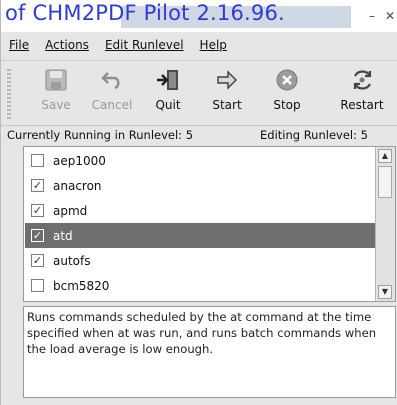 The width and height of the screenshot is (397, 405). What do you see at coordinates (112, 105) in the screenshot?
I see `cancel-label: Cancel` at bounding box center [112, 105].